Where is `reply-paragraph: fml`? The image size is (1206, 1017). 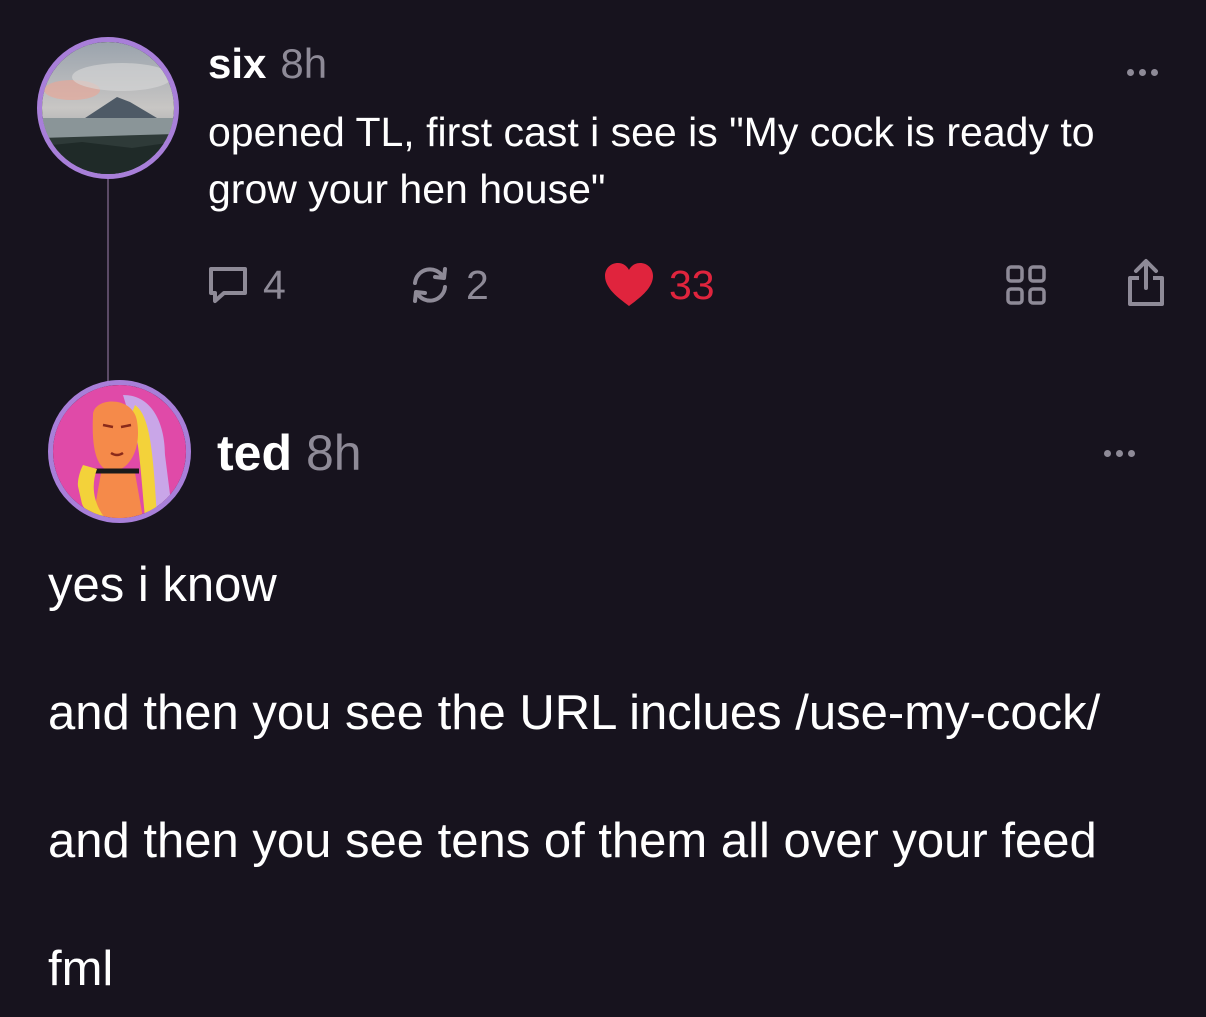 reply-paragraph: fml is located at coordinates (81, 969).